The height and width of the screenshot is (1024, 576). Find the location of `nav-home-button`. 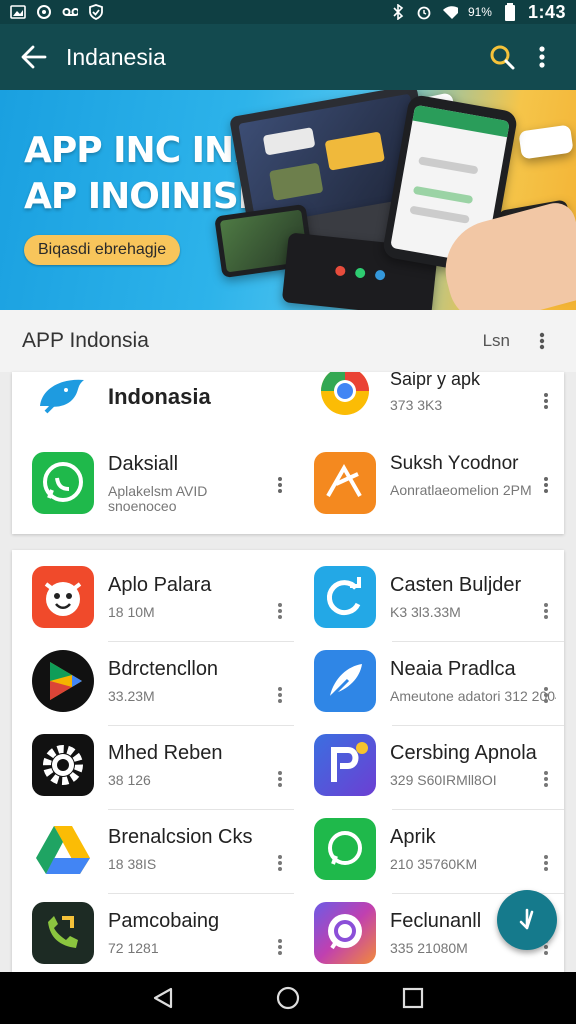

nav-home-button is located at coordinates (288, 998).